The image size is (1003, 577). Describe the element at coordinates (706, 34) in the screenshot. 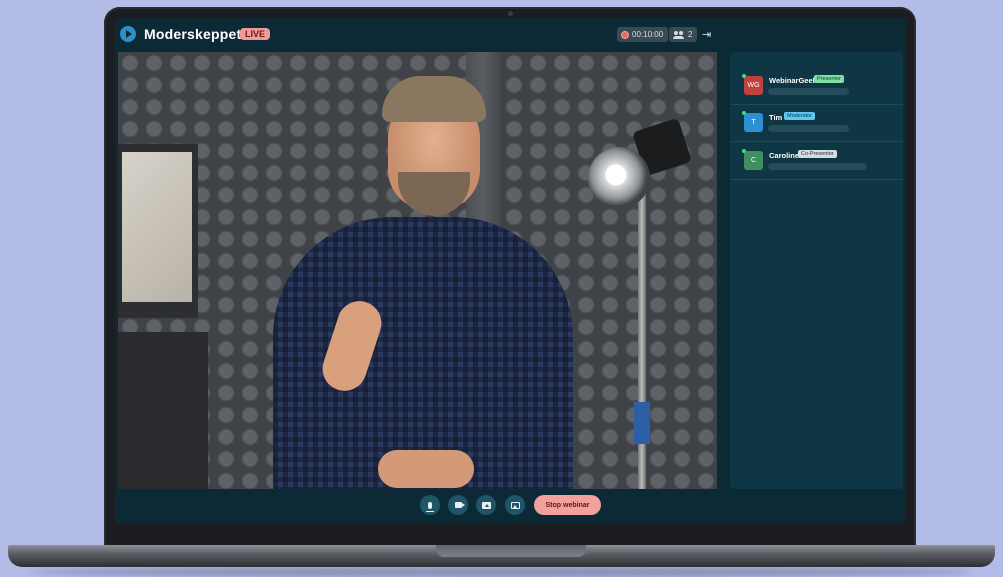

I see `exit-icon: ⇥` at that location.